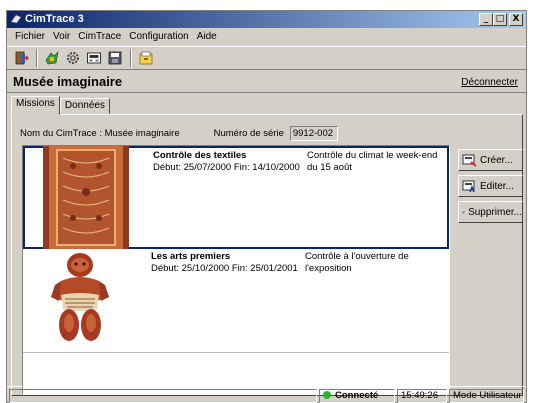 The width and height of the screenshot is (533, 403). I want to click on door-exit-icon, so click(22, 58).